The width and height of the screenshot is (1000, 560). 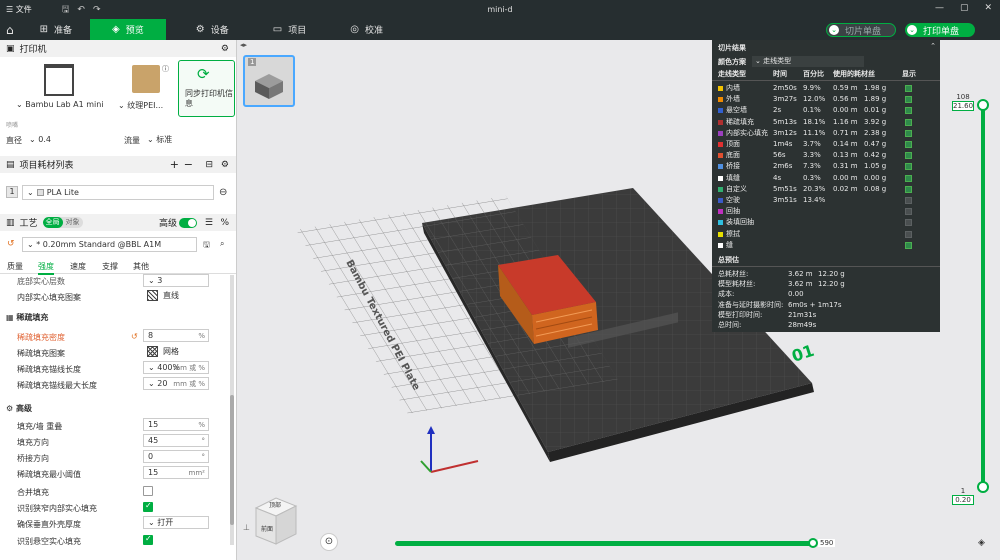 What do you see at coordinates (366, 29) in the screenshot?
I see `tab-calibration: ◎ 校准` at bounding box center [366, 29].